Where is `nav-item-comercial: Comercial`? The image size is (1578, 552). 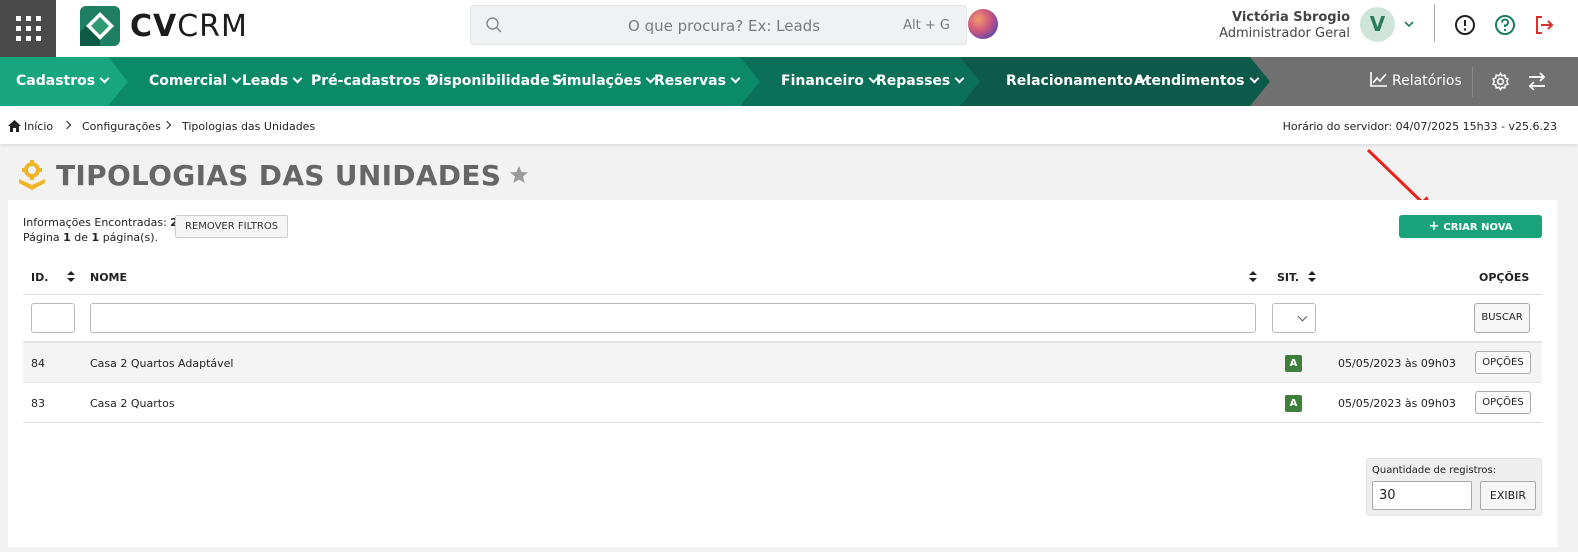 nav-item-comercial: Comercial is located at coordinates (195, 81).